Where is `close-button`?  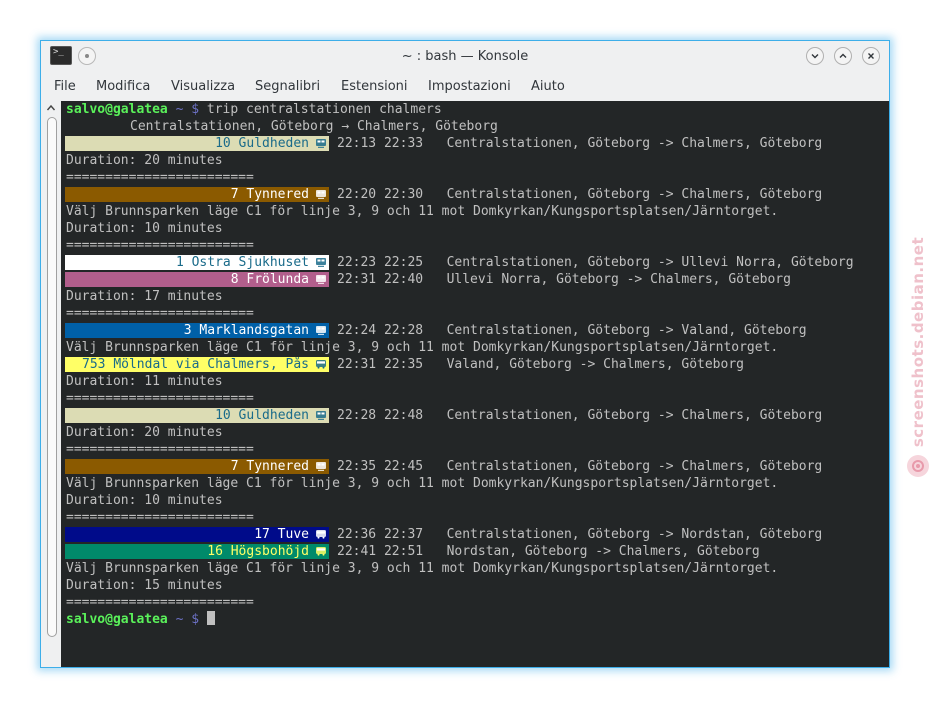 close-button is located at coordinates (871, 56).